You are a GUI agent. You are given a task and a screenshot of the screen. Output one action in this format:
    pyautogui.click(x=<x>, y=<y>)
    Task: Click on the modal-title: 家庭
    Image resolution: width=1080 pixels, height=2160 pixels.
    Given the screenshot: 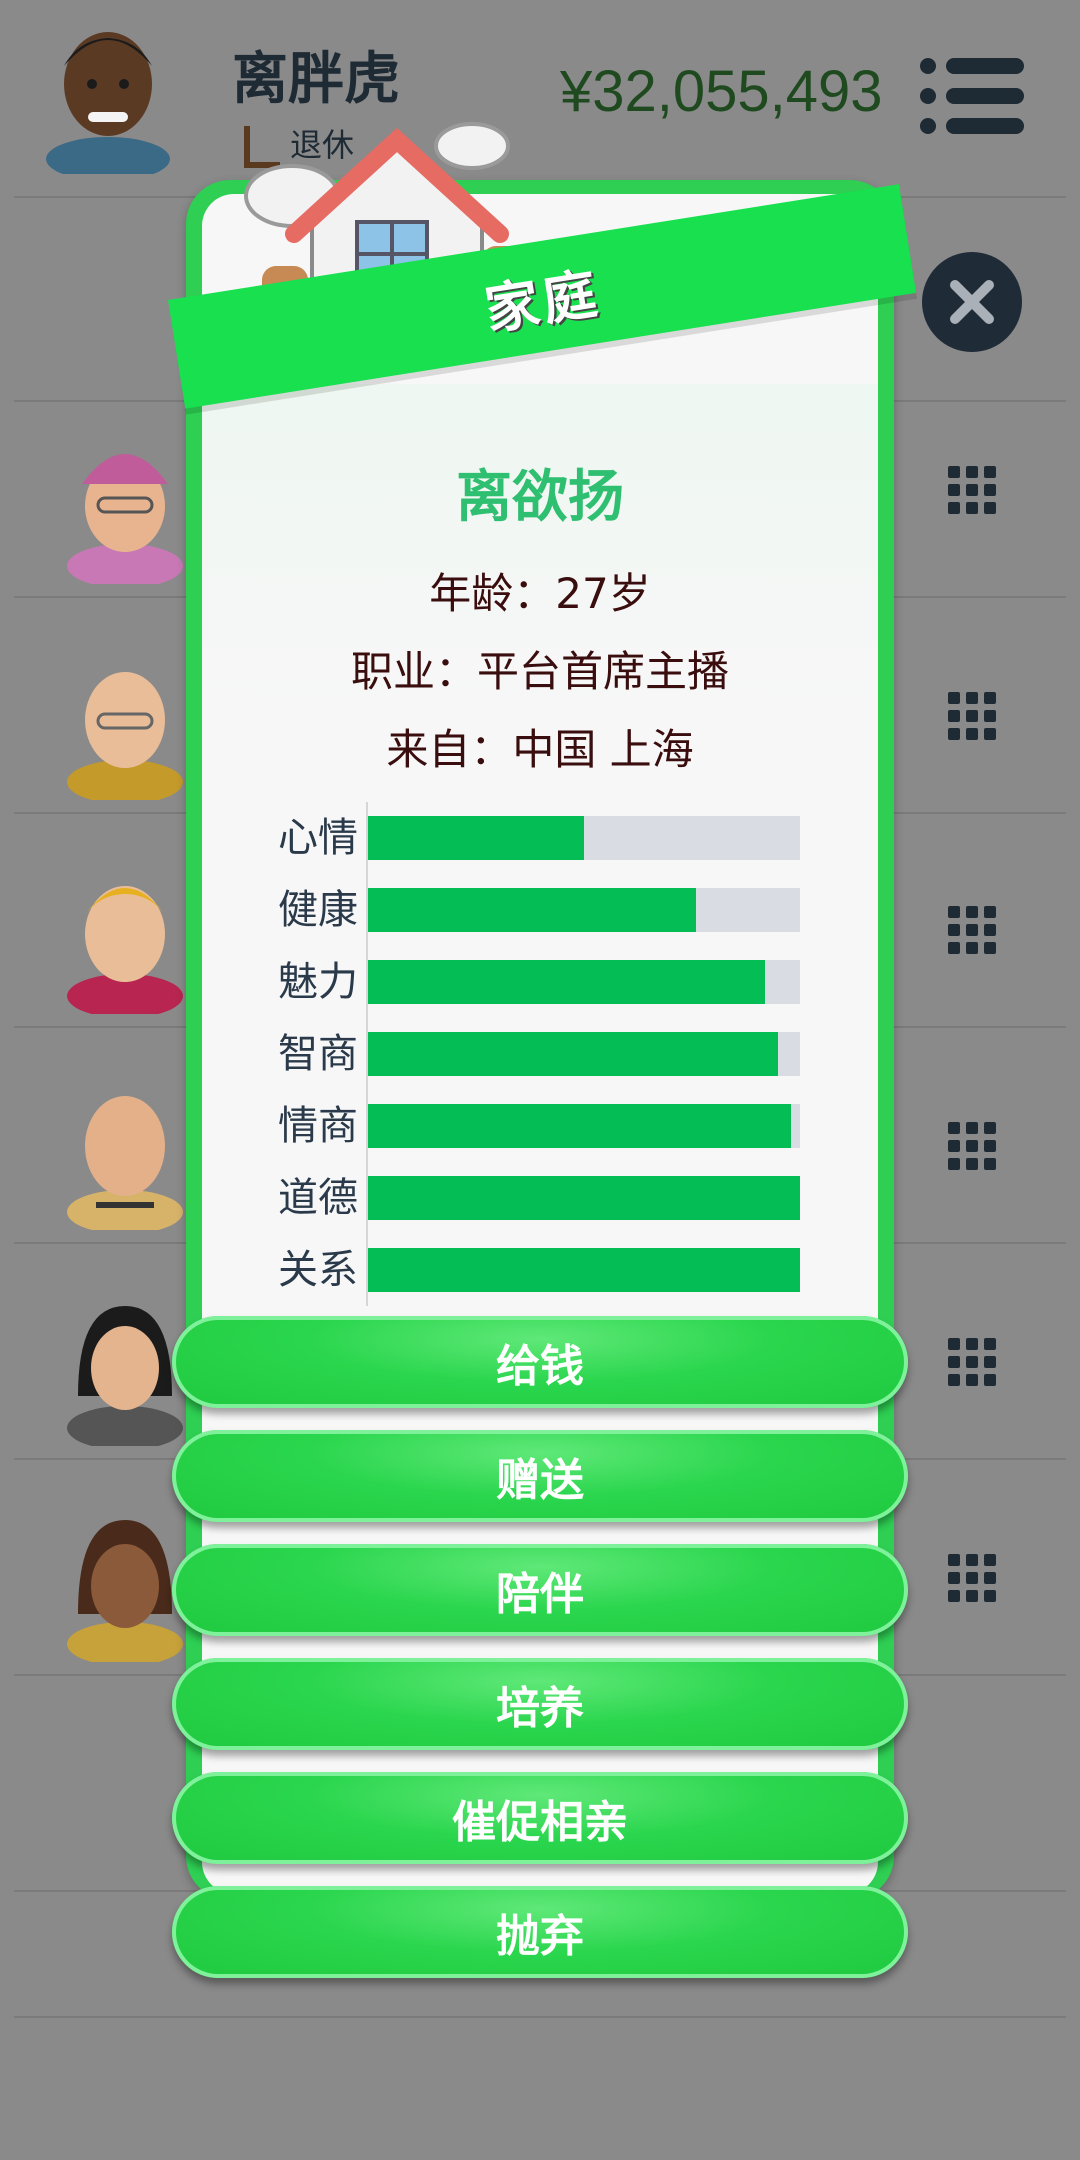 What is the action you would take?
    pyautogui.click(x=543, y=301)
    